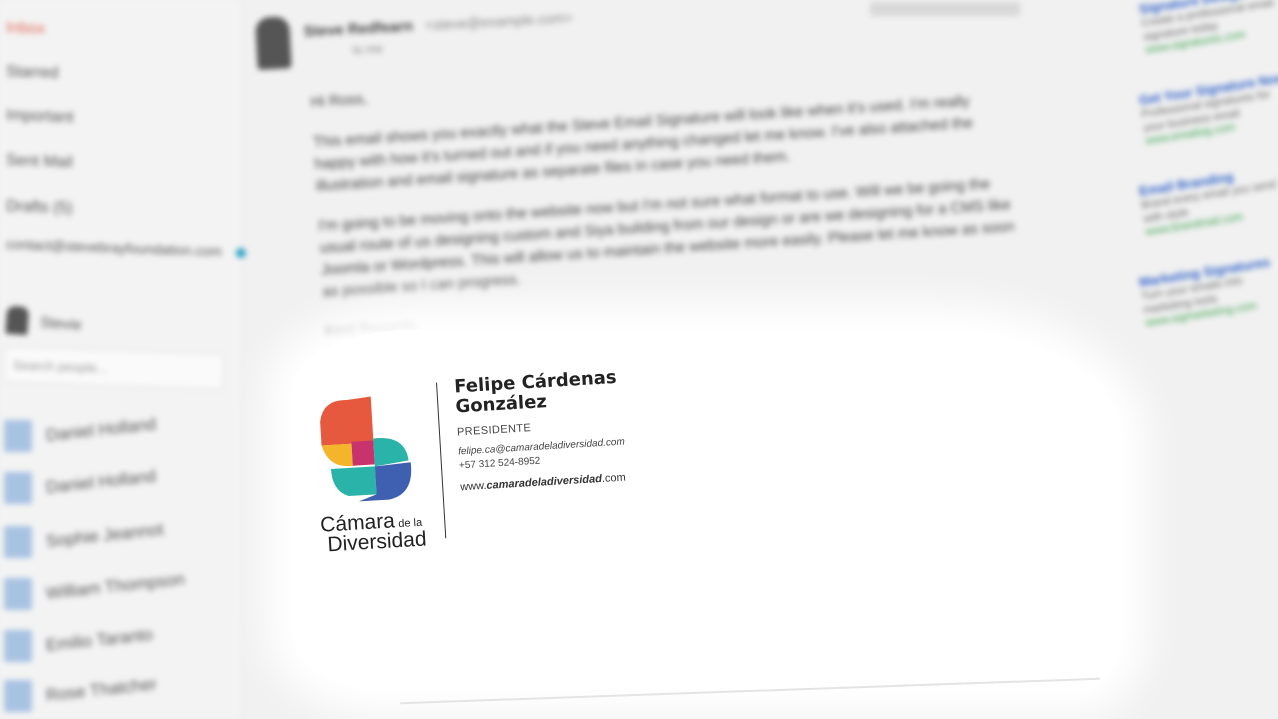 This screenshot has height=719, width=1278. Describe the element at coordinates (114, 247) in the screenshot. I see `account-label: contact@stevebrayfoundation.com` at that location.